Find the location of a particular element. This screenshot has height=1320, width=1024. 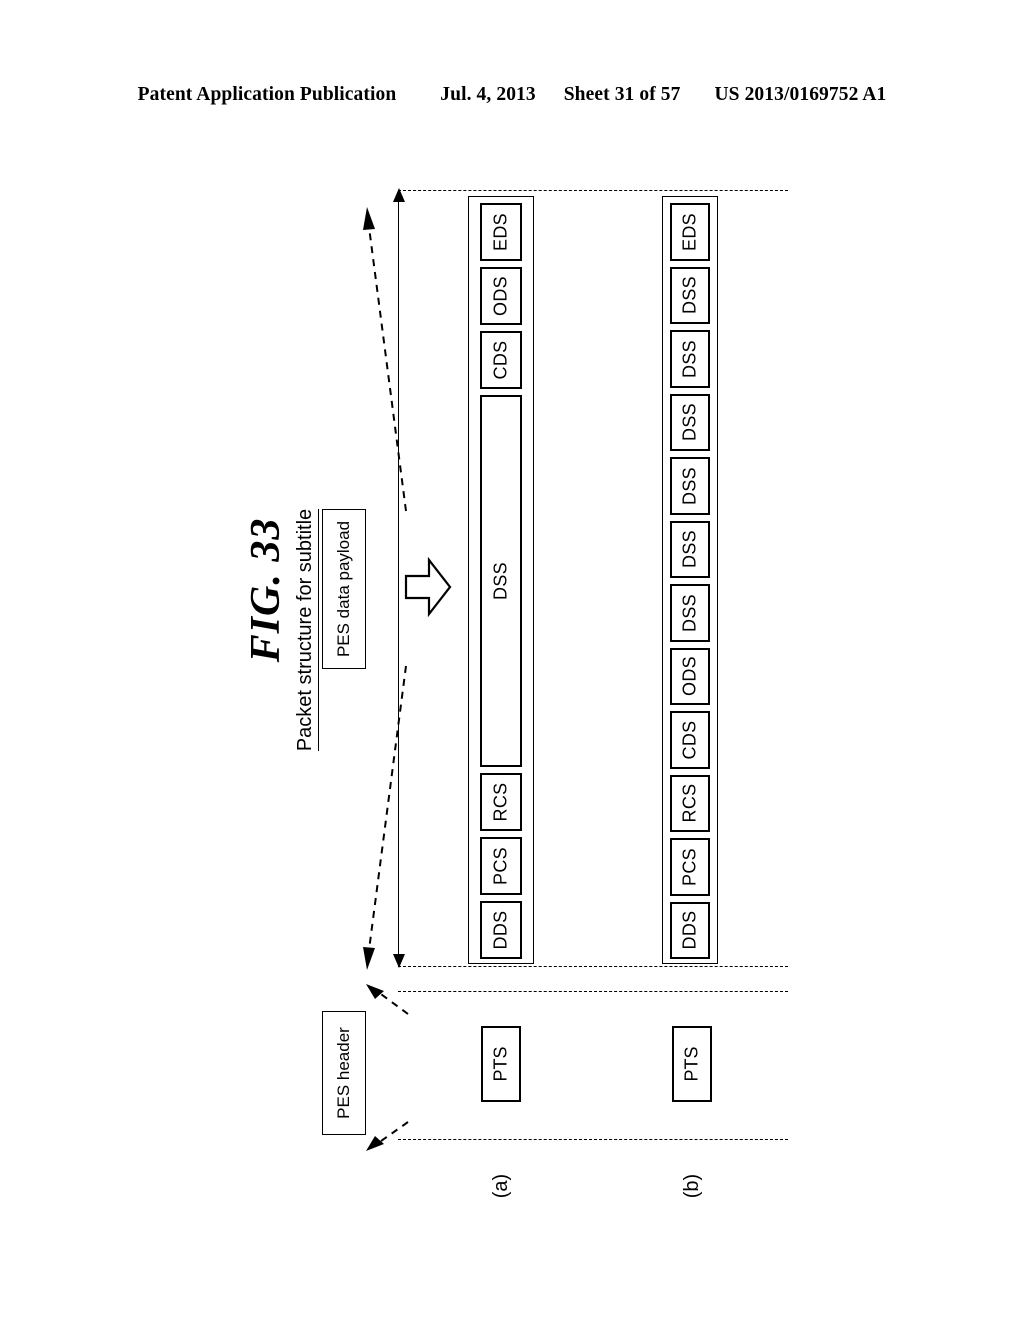

figure-number: FIG. 33 is located at coordinates (266, 590).